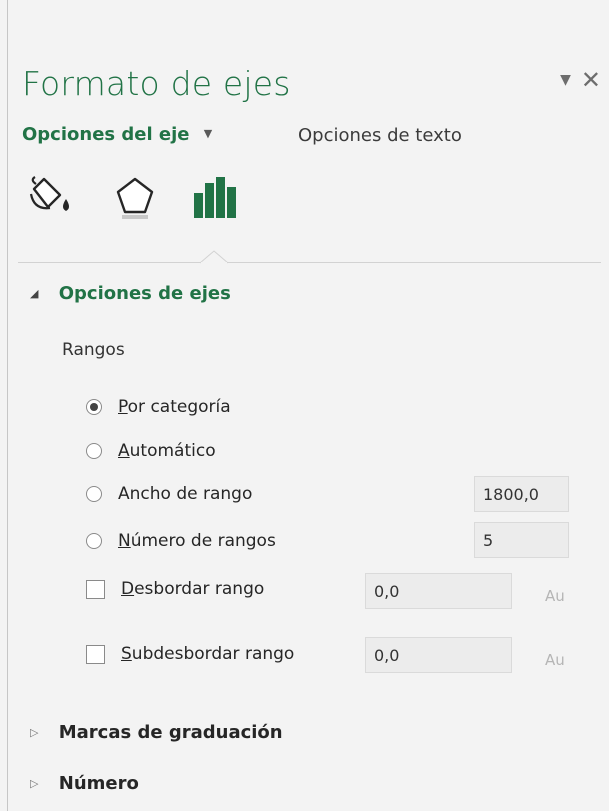 The image size is (609, 811). Describe the element at coordinates (208, 654) in the screenshot. I see `underflow-bin-label: Subdesbordar rango` at that location.